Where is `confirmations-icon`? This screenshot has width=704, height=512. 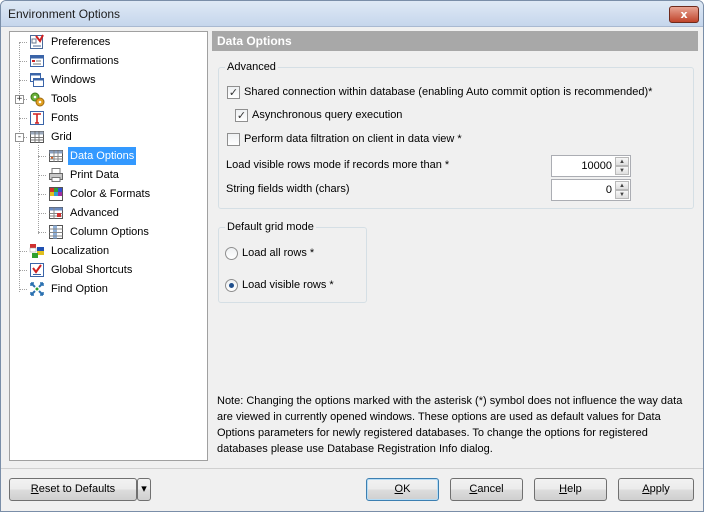 confirmations-icon is located at coordinates (37, 61).